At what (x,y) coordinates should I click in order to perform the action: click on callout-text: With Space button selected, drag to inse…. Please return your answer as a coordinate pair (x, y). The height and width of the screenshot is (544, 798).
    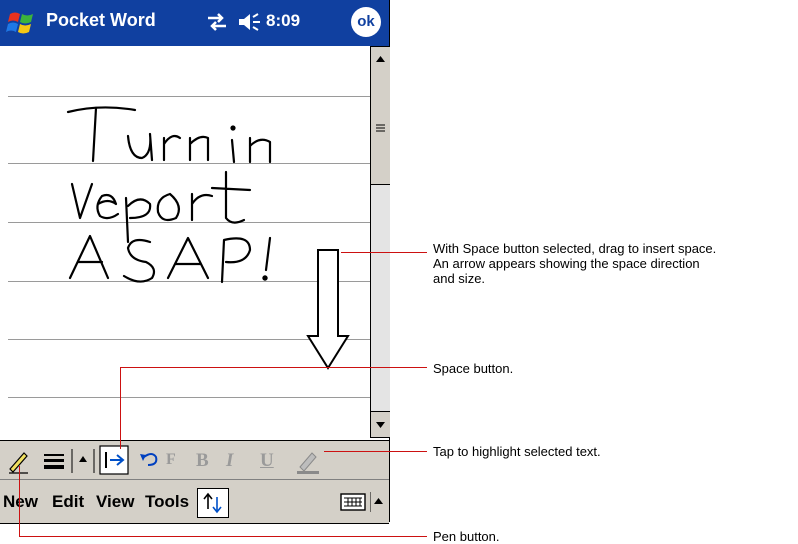
    Looking at the image, I should click on (575, 248).